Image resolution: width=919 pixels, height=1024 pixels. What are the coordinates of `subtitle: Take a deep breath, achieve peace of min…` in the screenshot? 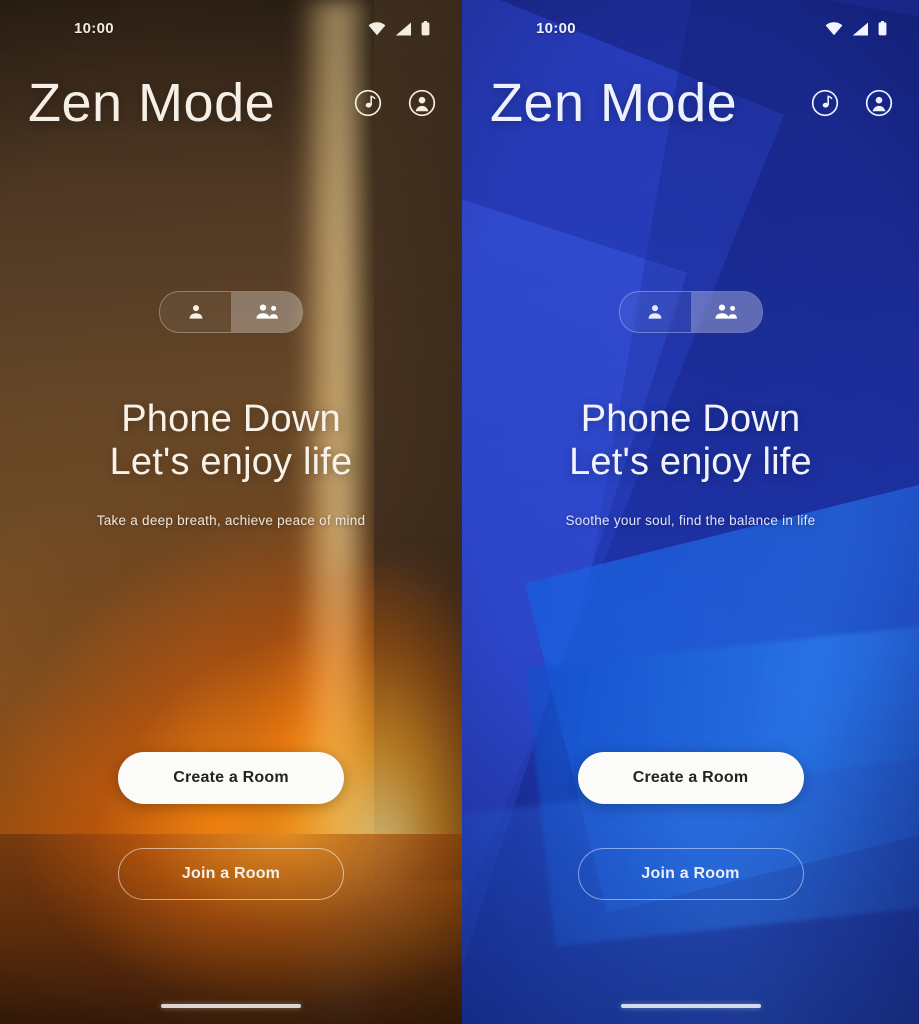 It's located at (231, 520).